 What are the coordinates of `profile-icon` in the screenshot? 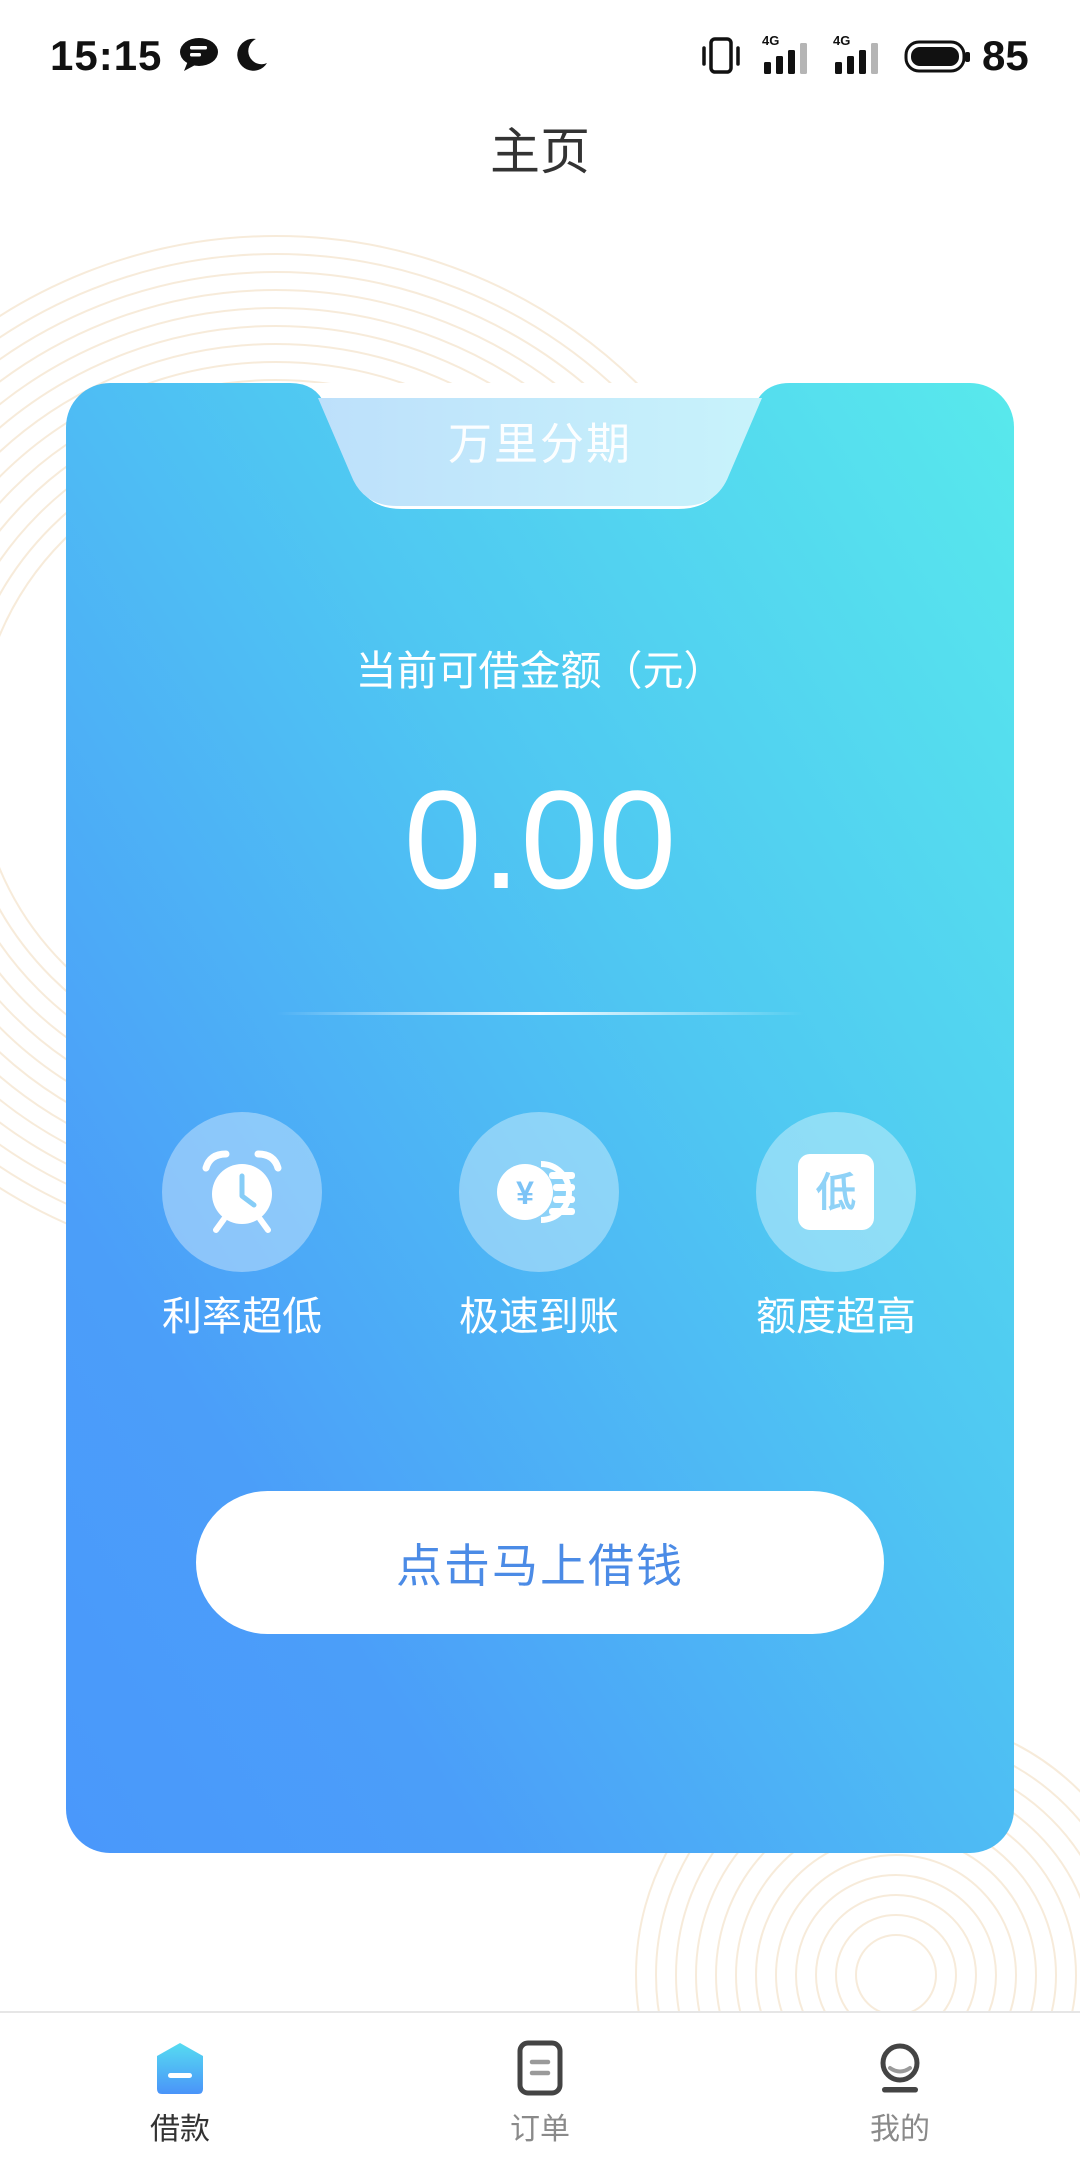 It's located at (900, 2068).